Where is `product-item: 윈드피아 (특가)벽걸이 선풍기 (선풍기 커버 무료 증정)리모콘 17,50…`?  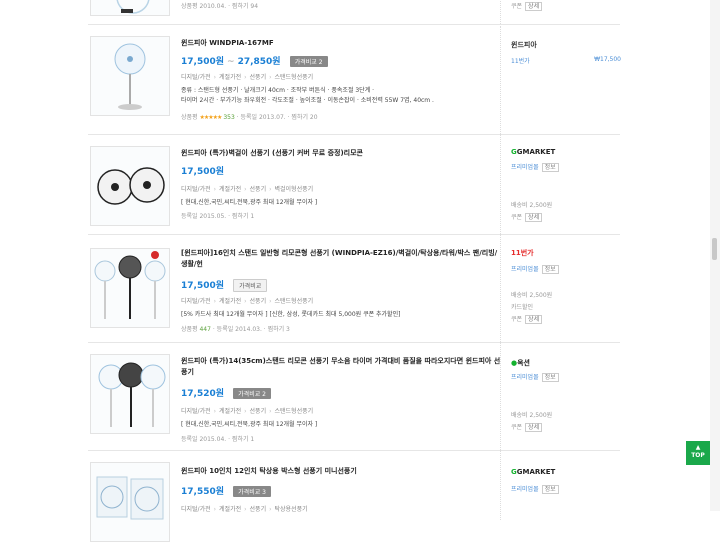
product-item: 윈드피아 (특가)벽걸이 선풍기 (선풍기 커버 무료 증정)리모콘 17,50… is located at coordinates (354, 184).